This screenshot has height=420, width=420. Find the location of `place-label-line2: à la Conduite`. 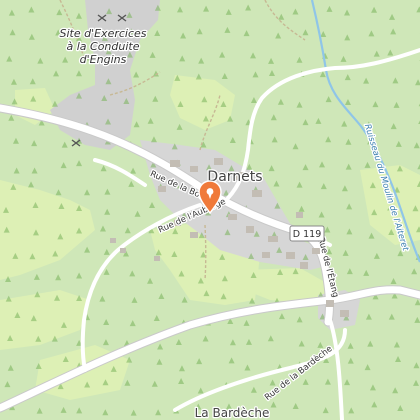

place-label-line2: à la Conduite is located at coordinates (102, 46).